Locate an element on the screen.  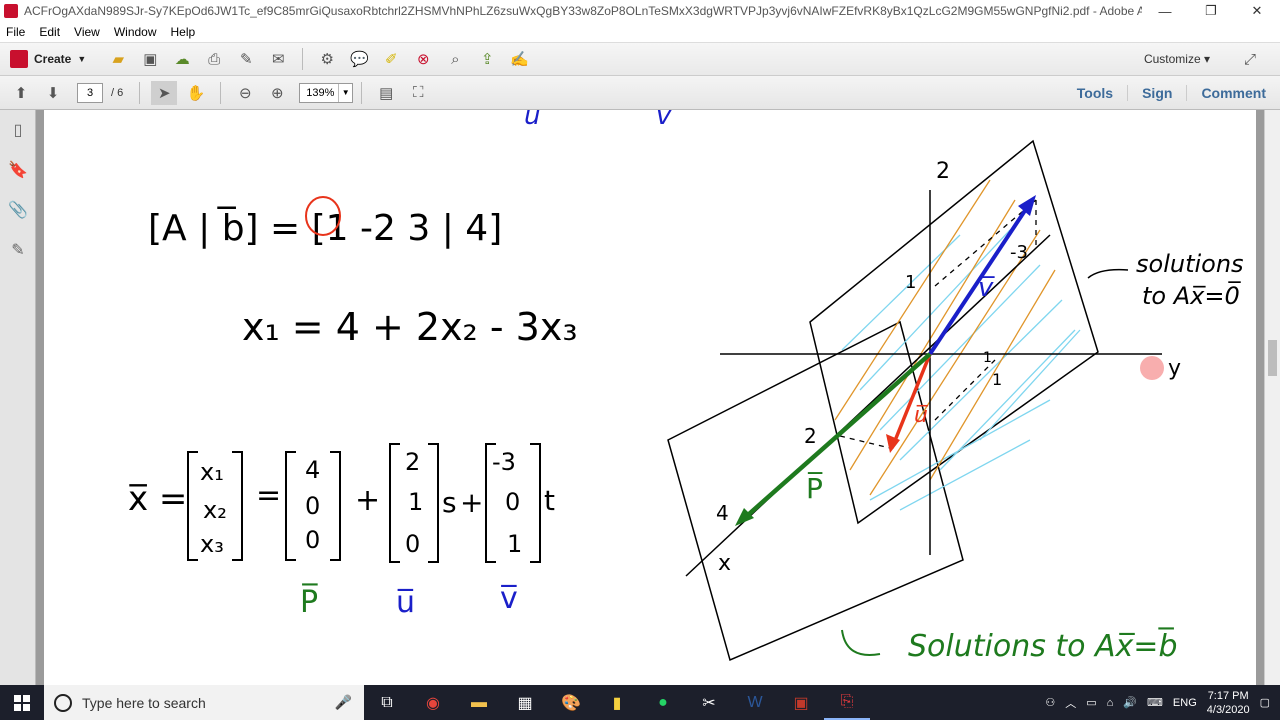
x-vec-2: x₂ is located at coordinates (215, 510).